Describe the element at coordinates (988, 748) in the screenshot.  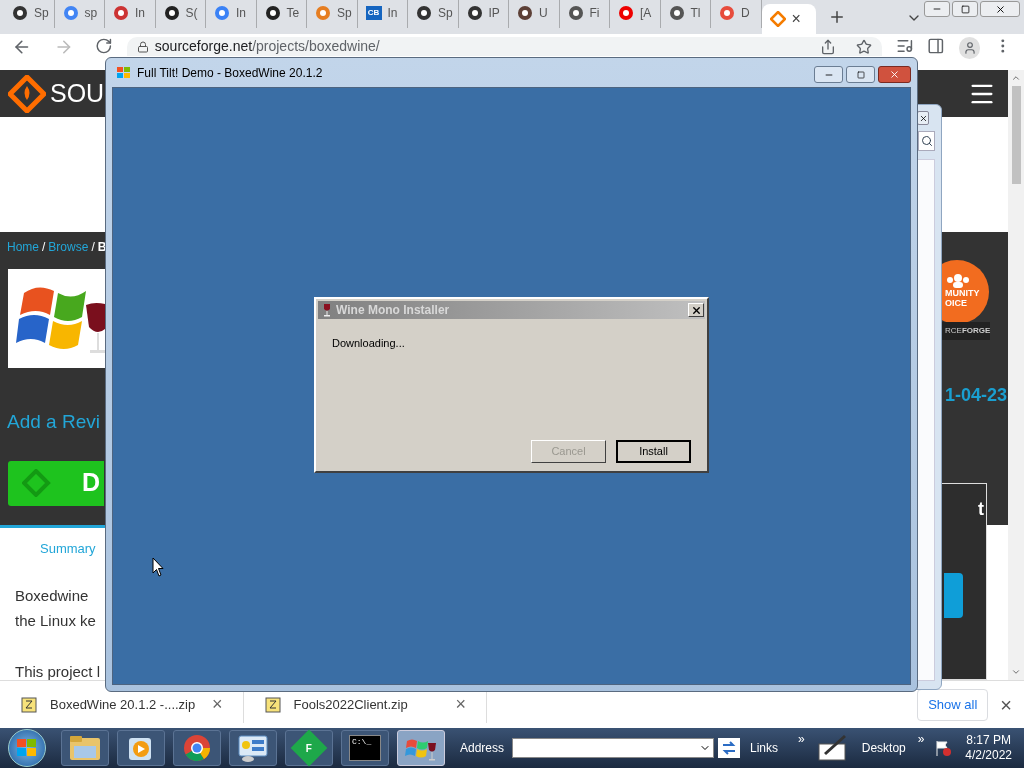
I see `clock: 8:17 PM 4/2/2022` at that location.